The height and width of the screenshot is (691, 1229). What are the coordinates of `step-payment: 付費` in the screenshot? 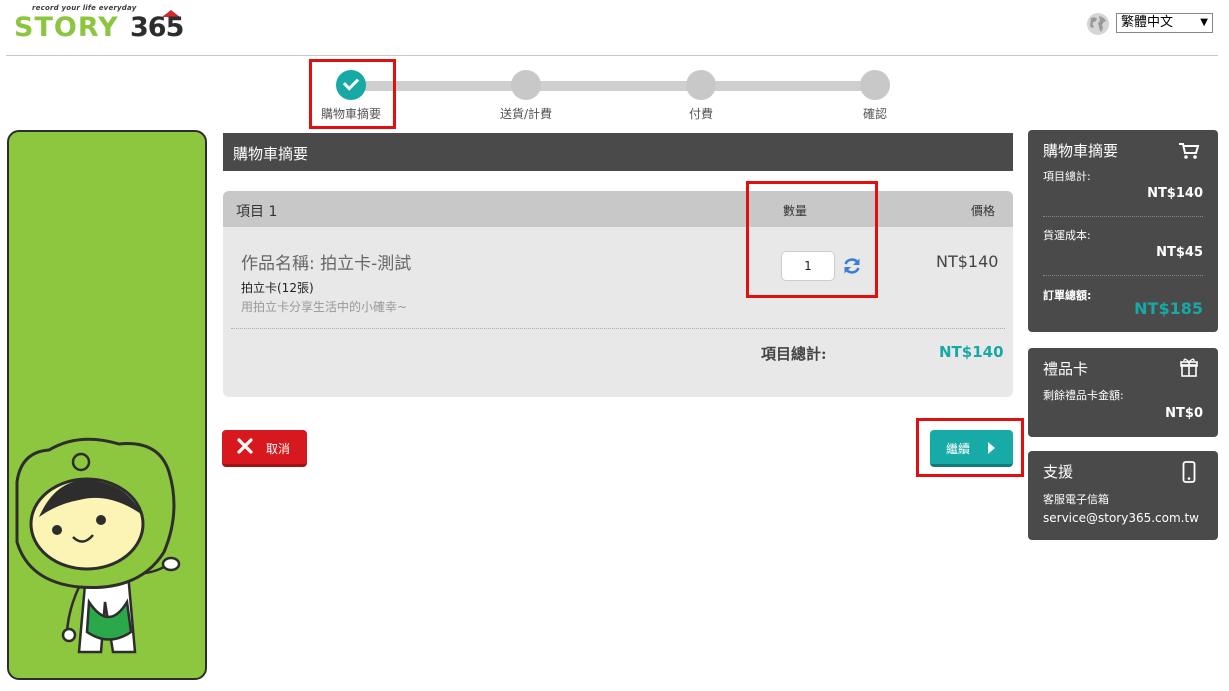 It's located at (701, 96).